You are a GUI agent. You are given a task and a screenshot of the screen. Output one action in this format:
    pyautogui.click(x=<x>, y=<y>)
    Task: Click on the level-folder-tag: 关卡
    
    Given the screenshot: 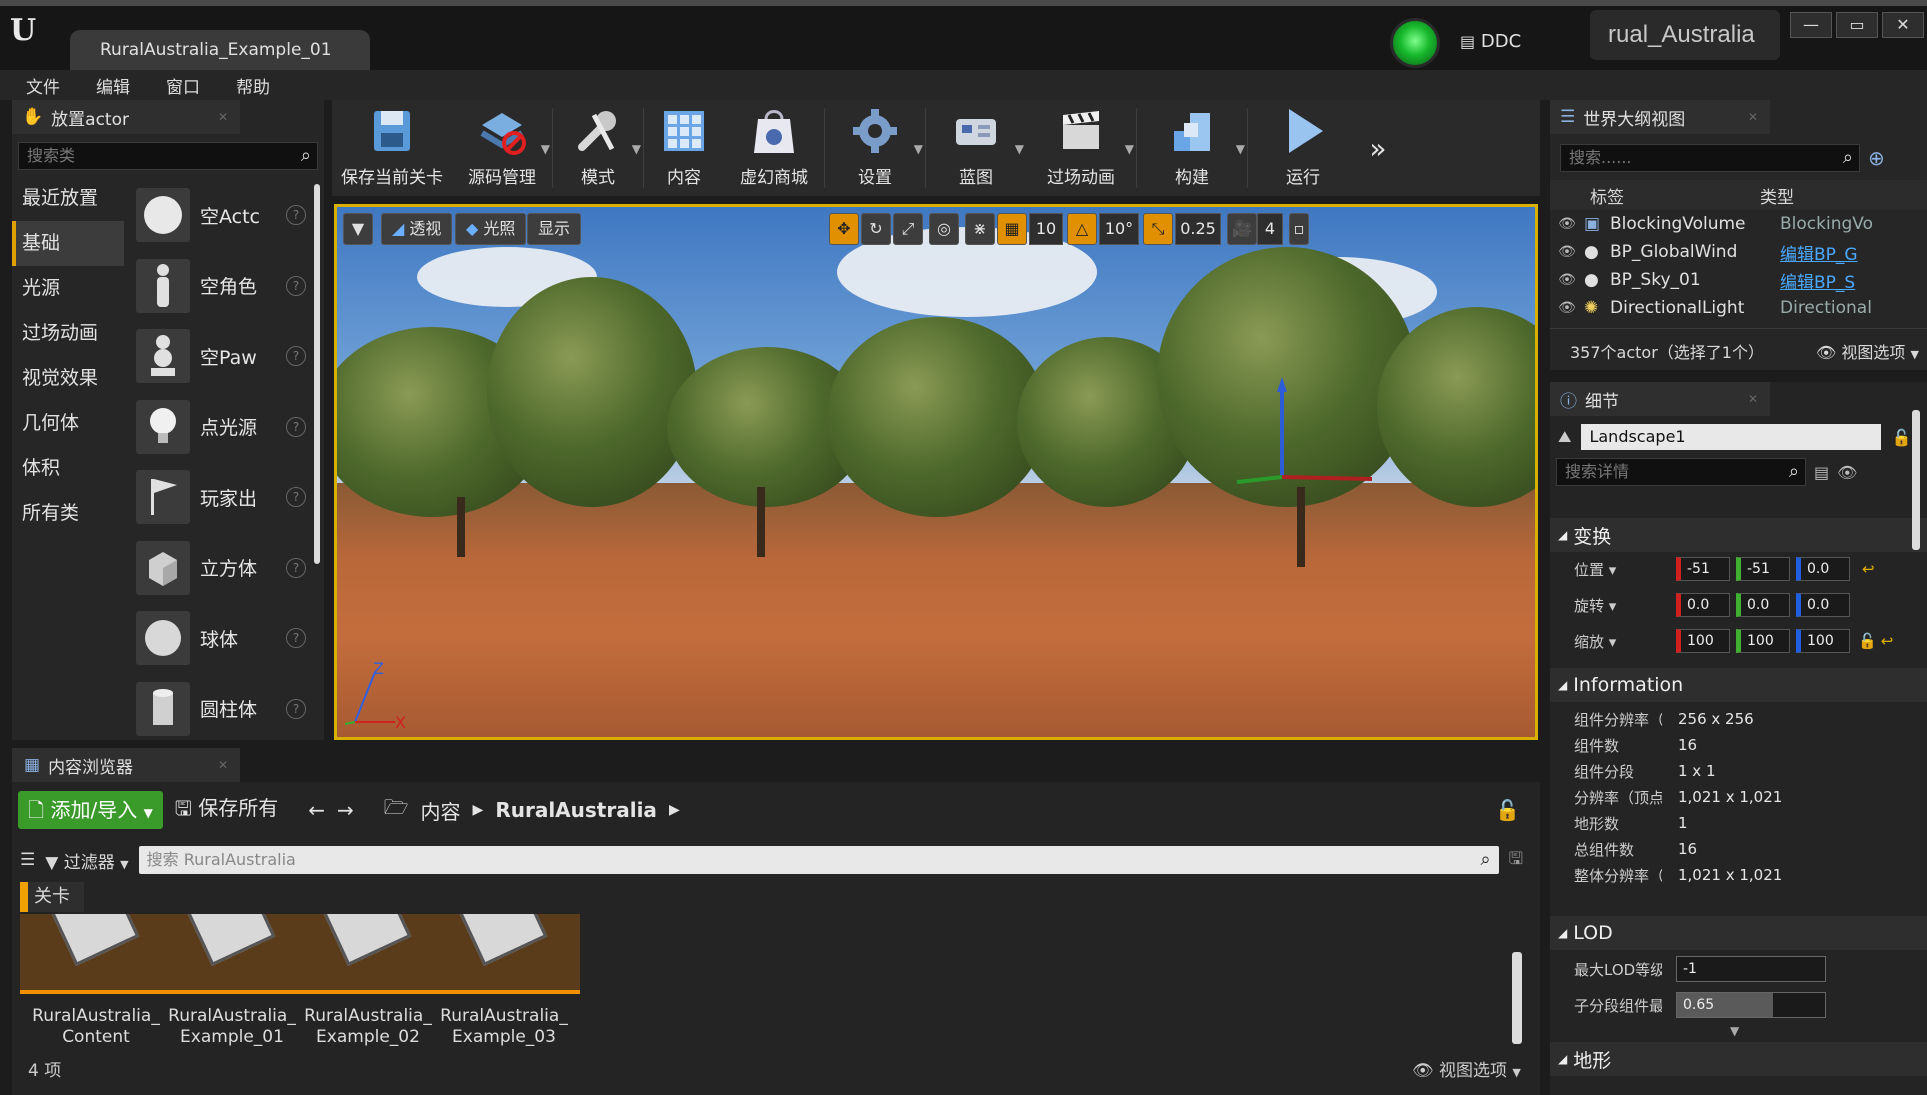 What is the action you would take?
    pyautogui.click(x=52, y=897)
    